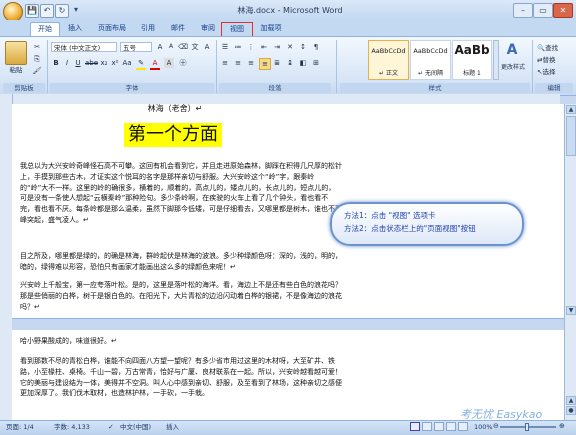 The image size is (576, 435). I want to click on zoom-slider-thumb, so click(527, 427).